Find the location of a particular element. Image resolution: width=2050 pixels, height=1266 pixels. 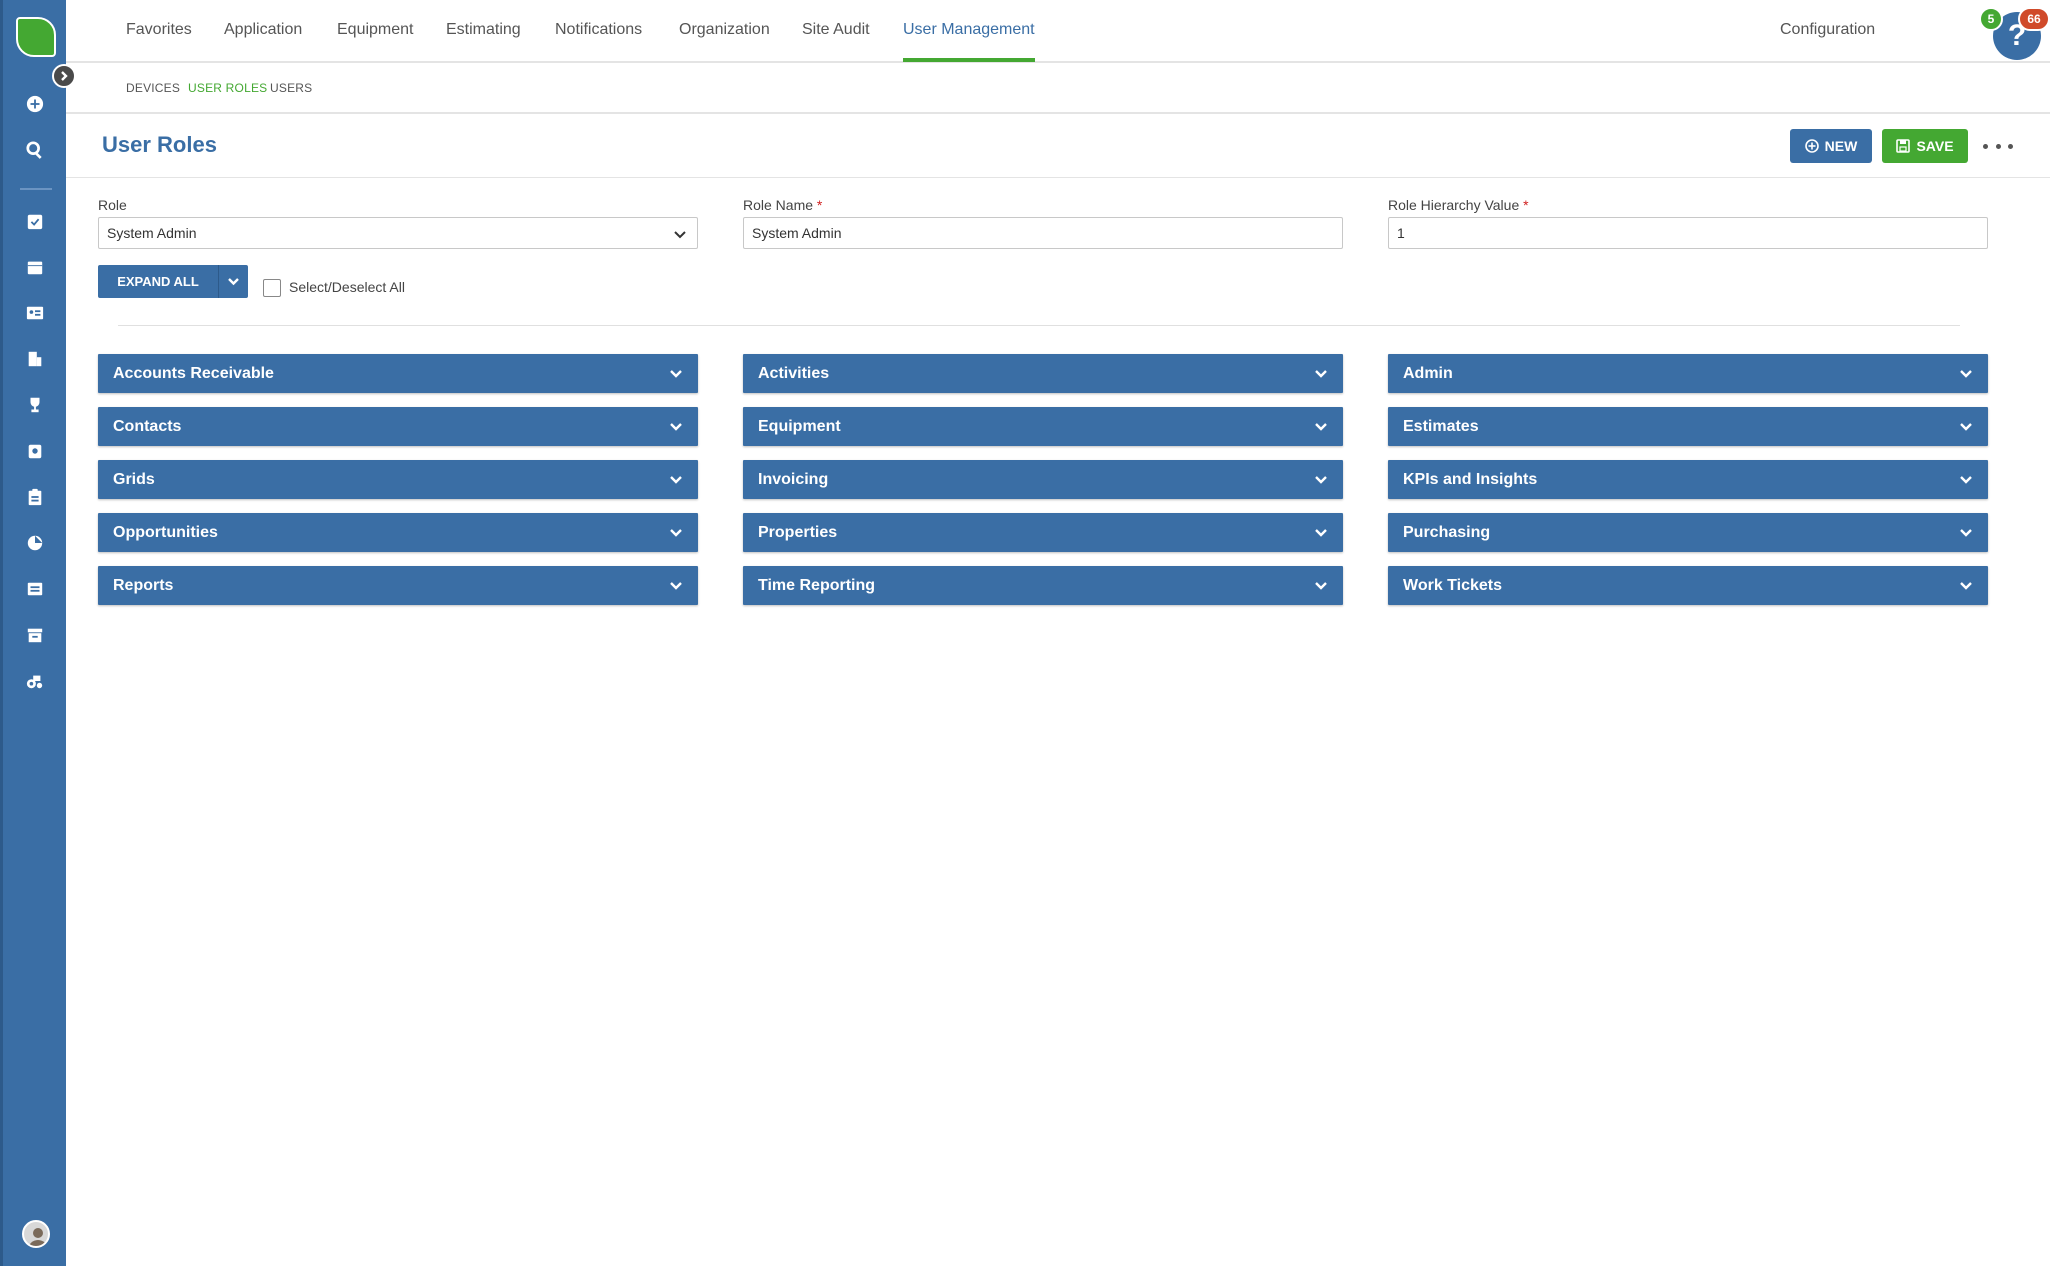

expand-dropdown-toggle is located at coordinates (233, 281).